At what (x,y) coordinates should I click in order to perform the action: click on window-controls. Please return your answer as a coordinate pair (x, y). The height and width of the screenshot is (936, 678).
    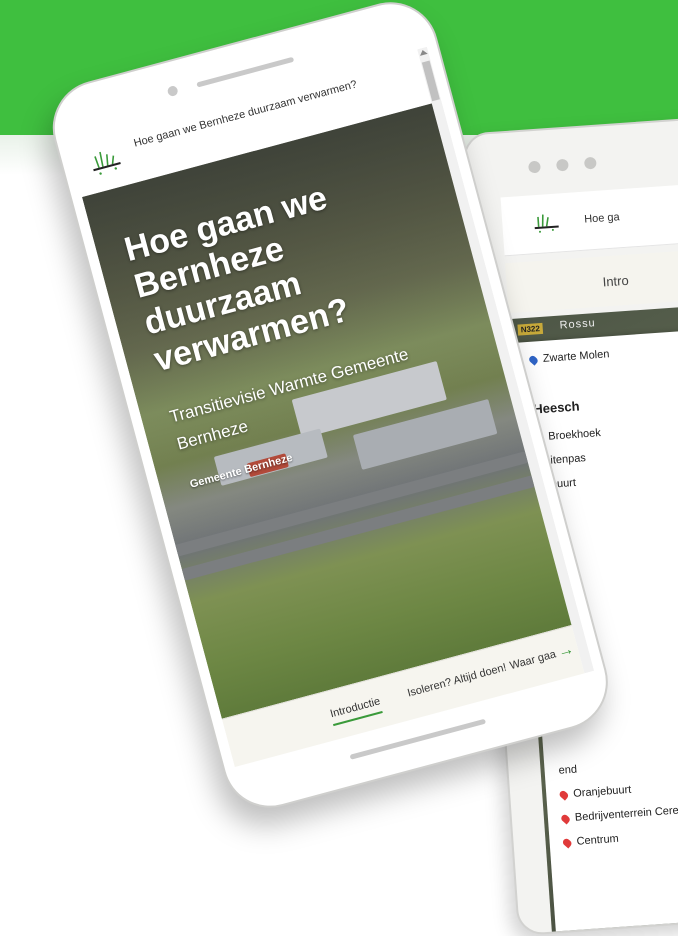
    Looking at the image, I should click on (562, 165).